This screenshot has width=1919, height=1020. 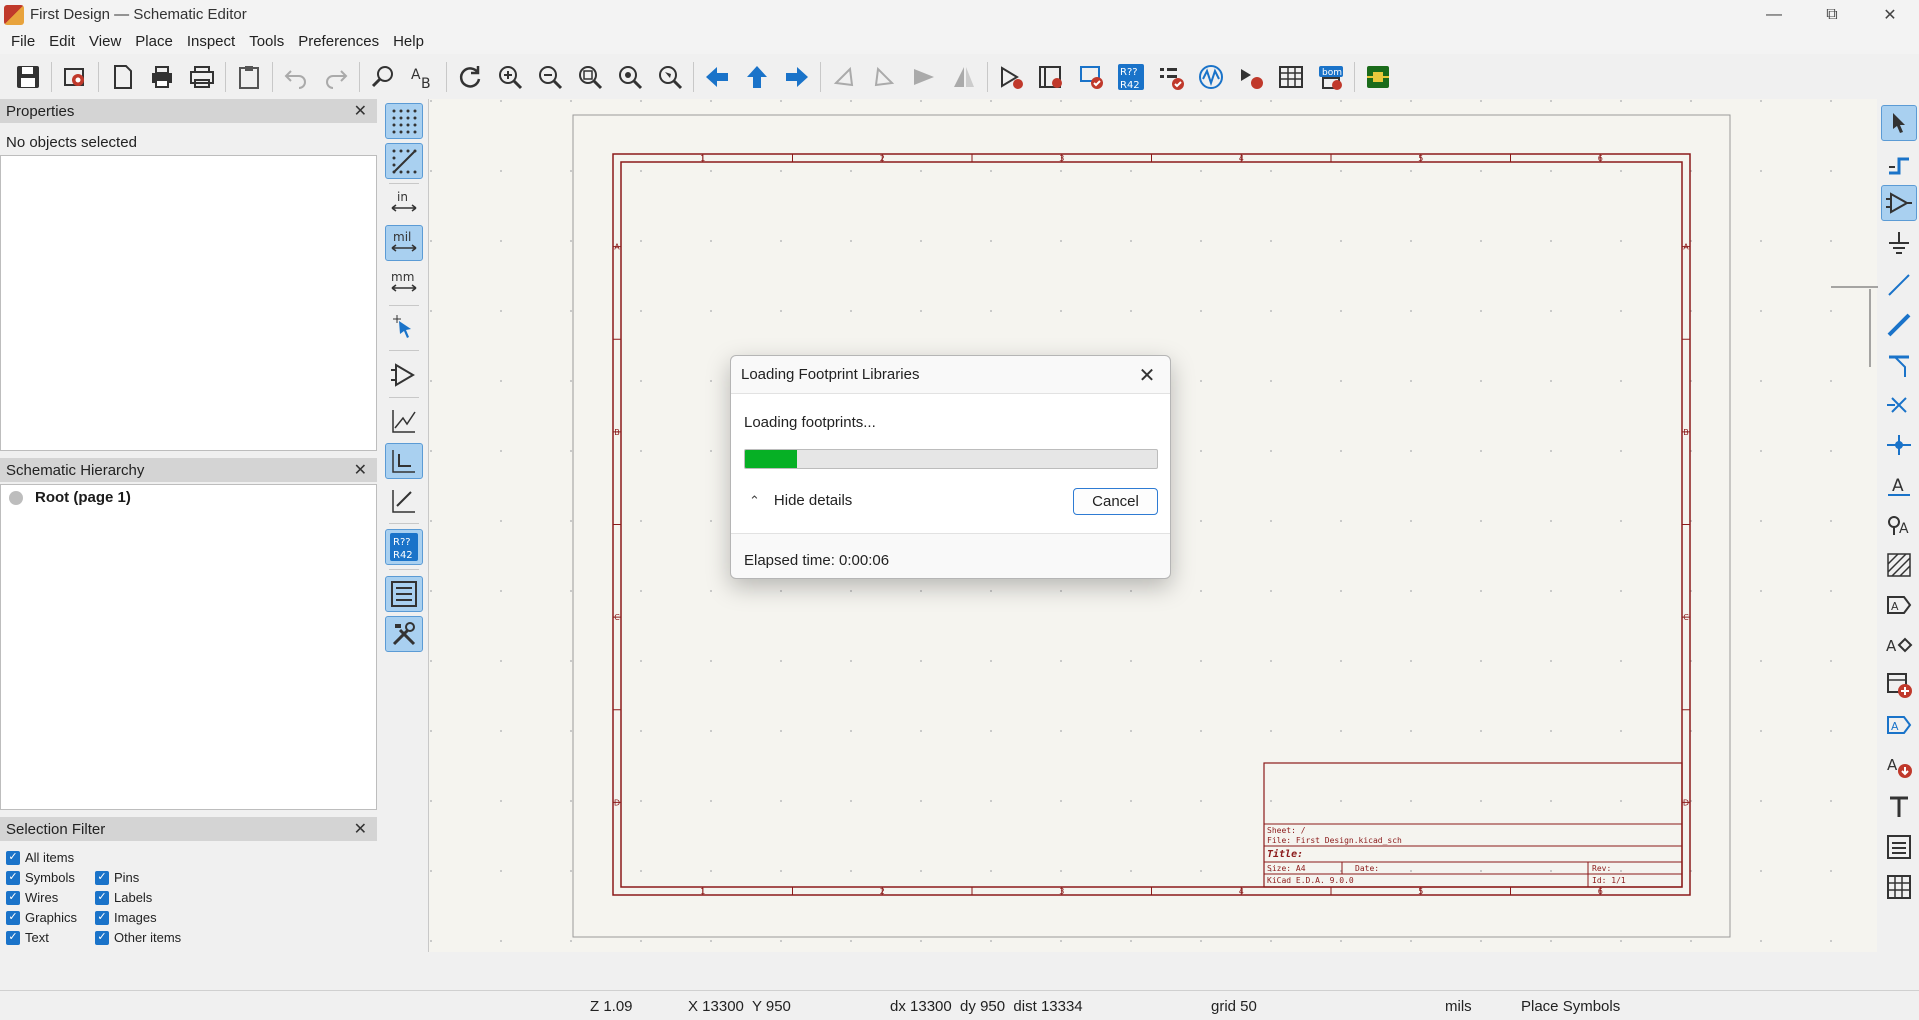 I want to click on grid-override-icon, so click(x=404, y=161).